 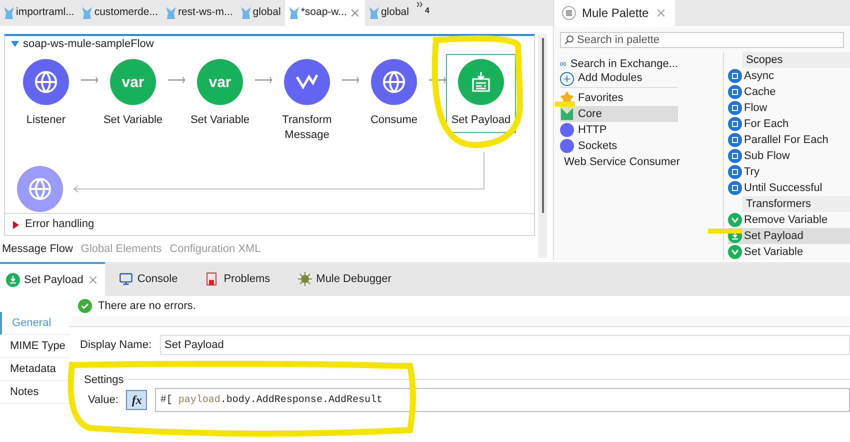 I want to click on panel-tab: Set Payload, so click(x=53, y=279).